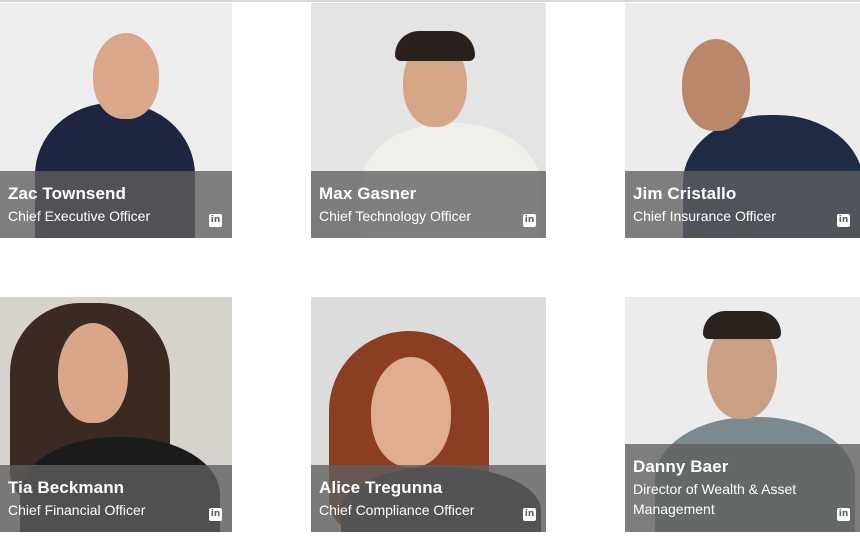 This screenshot has height=539, width=860. Describe the element at coordinates (79, 216) in the screenshot. I see `member-title: Chief Executive Officer` at that location.